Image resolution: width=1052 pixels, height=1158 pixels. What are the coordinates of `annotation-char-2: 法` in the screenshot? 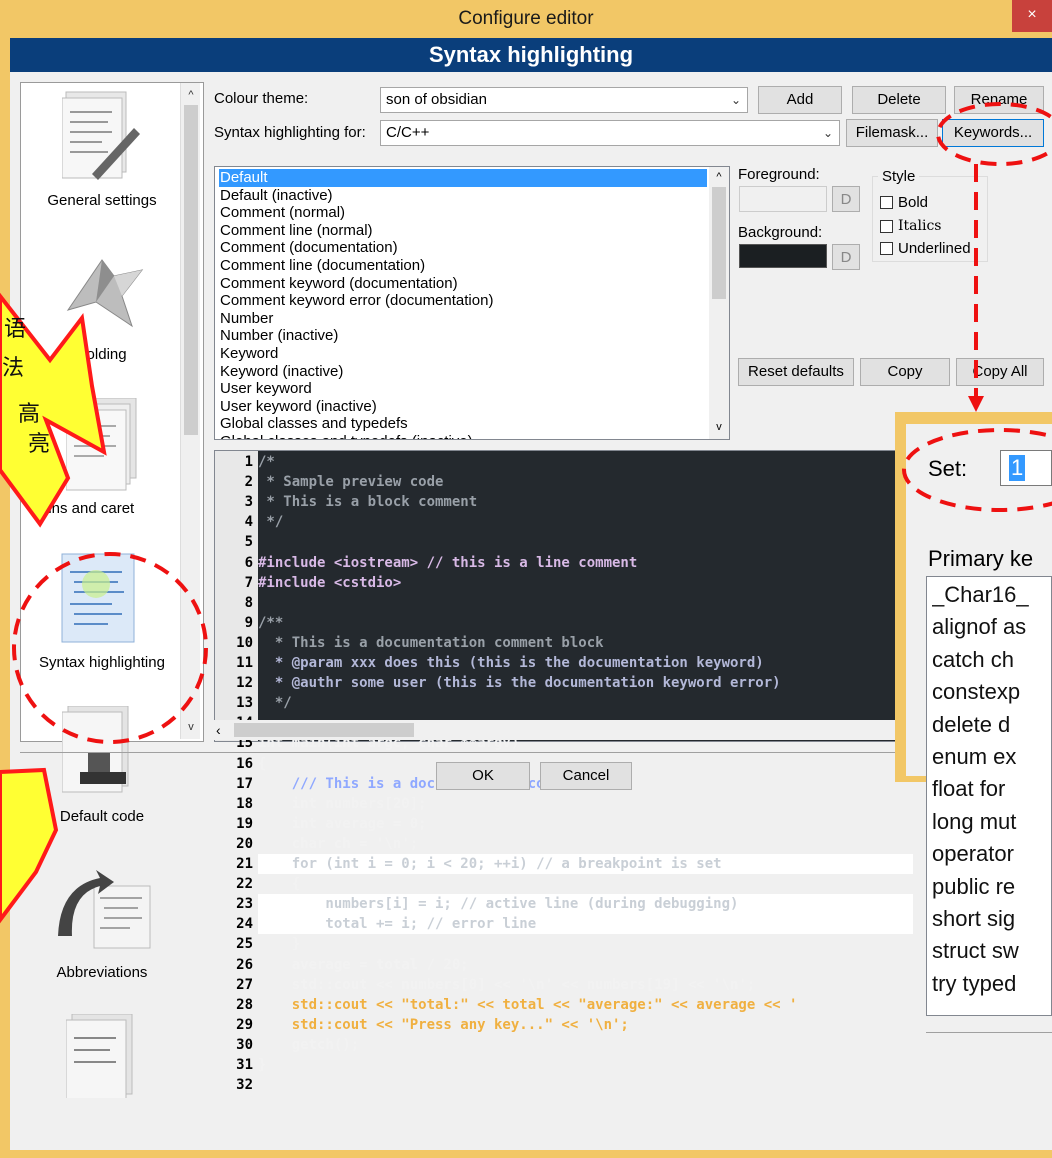 It's located at (13, 368).